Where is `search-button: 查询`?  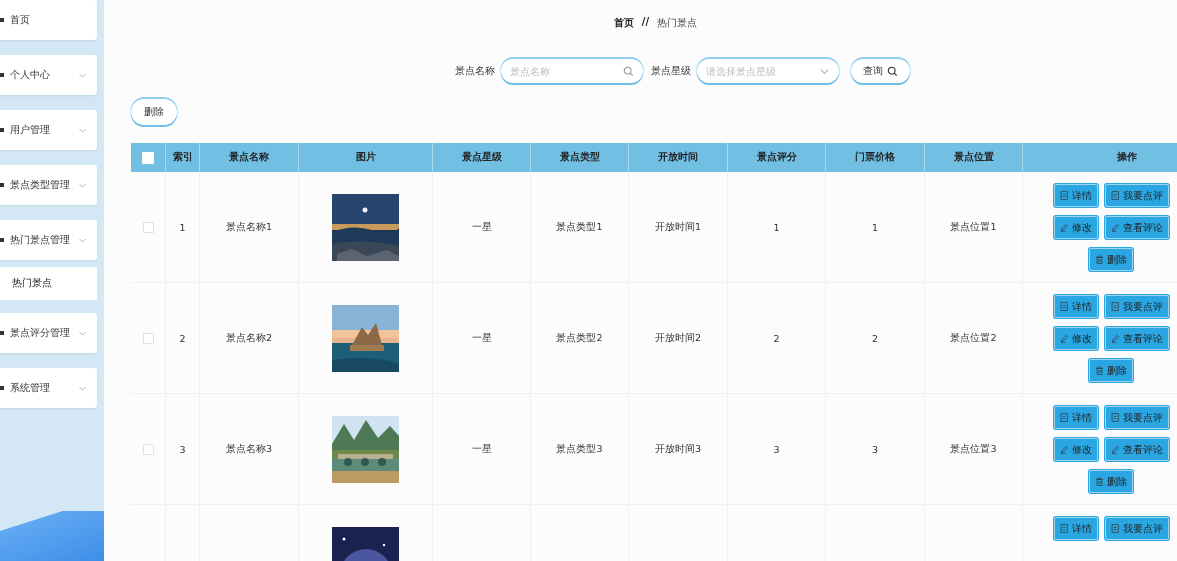 search-button: 查询 is located at coordinates (880, 71).